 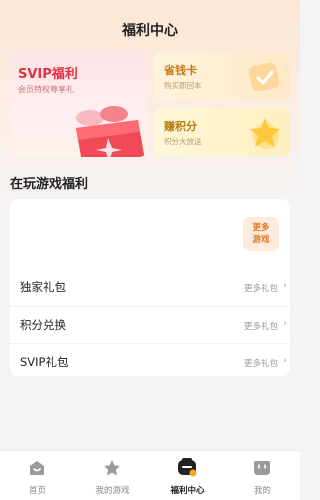 I want to click on savings-card-icon, so click(x=264, y=77).